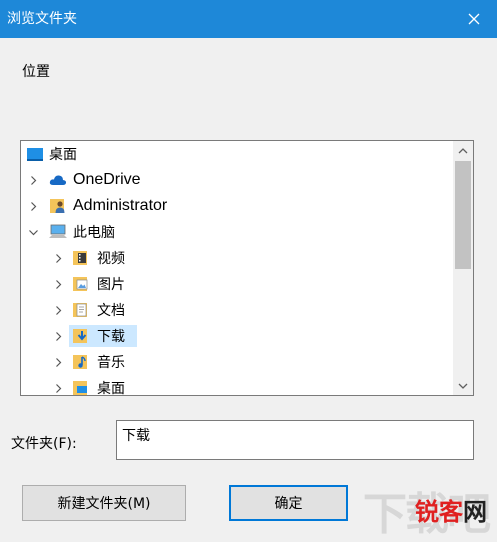 This screenshot has width=497, height=542. What do you see at coordinates (295, 440) in the screenshot?
I see `folder-name-input: 下载` at bounding box center [295, 440].